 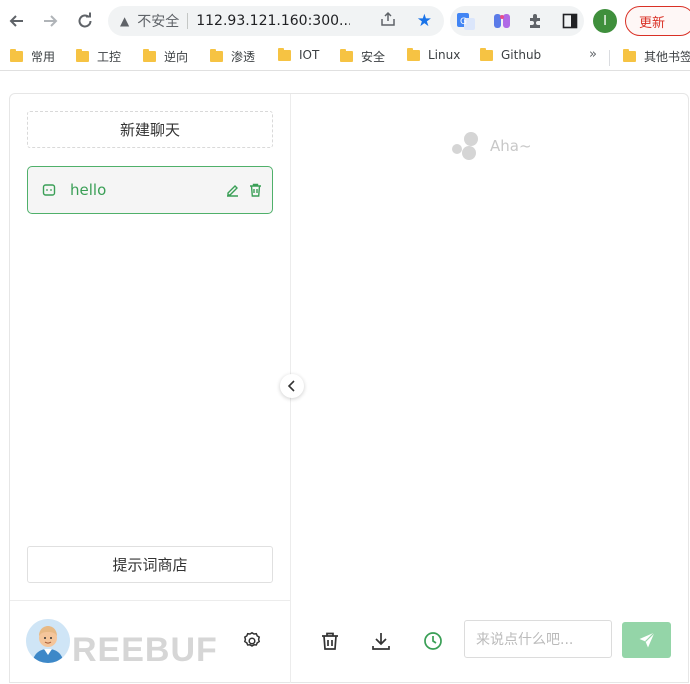 I want to click on browser-toolbar: ▲ 不安全 112.93.121.160:300... ★ G I 更新, so click(x=345, y=21).